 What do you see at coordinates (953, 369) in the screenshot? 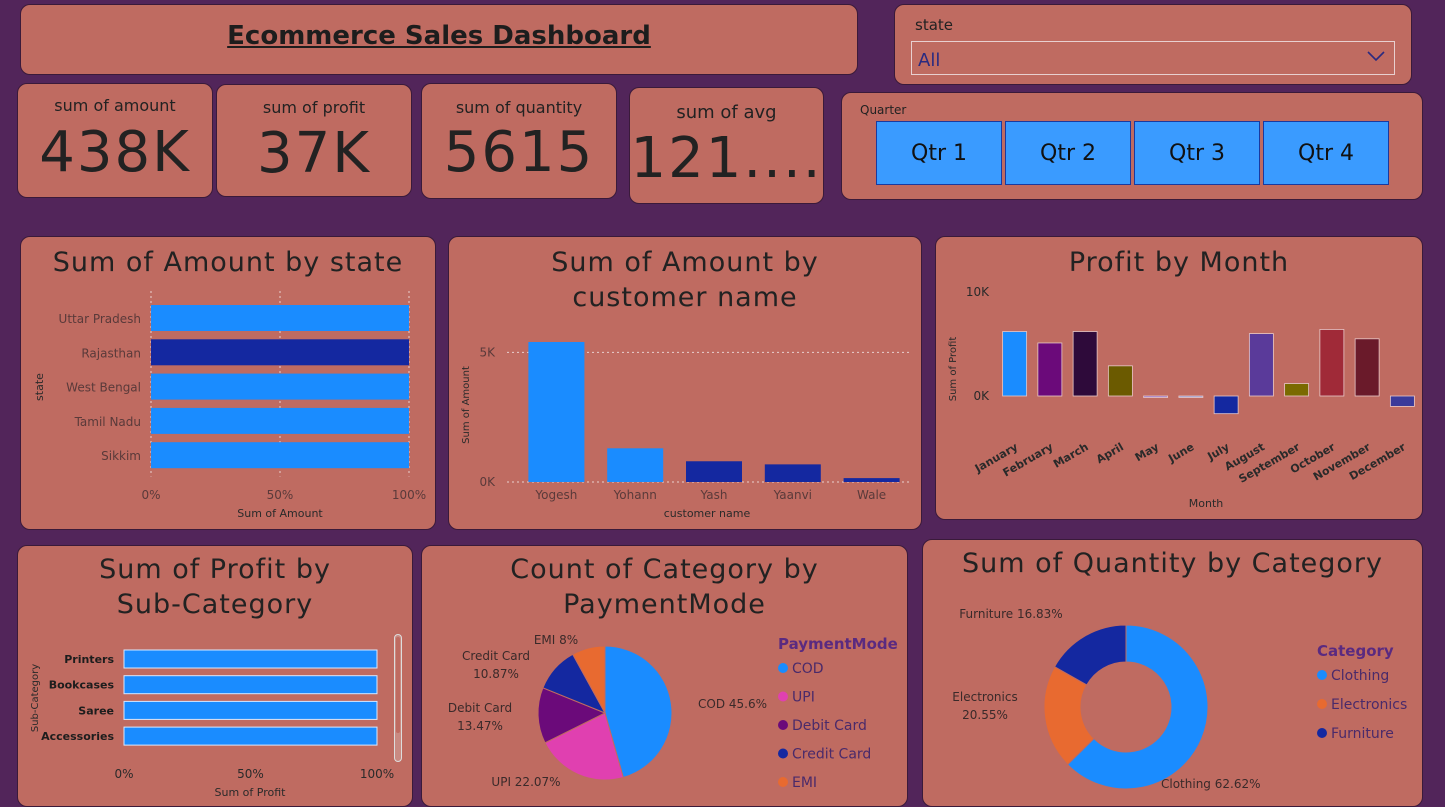
I see `y-axis-label: Sum of Profit` at bounding box center [953, 369].